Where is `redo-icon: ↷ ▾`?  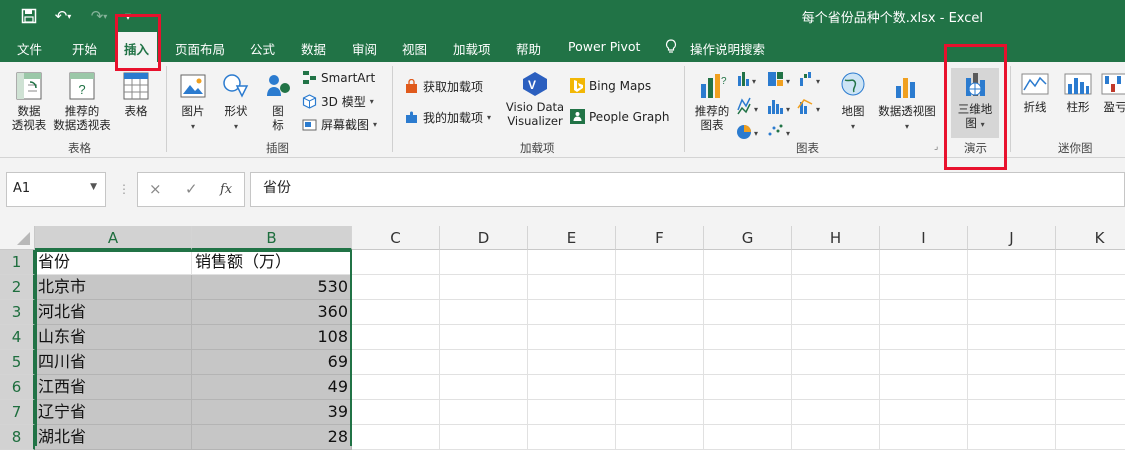 redo-icon: ↷ ▾ is located at coordinates (99, 16).